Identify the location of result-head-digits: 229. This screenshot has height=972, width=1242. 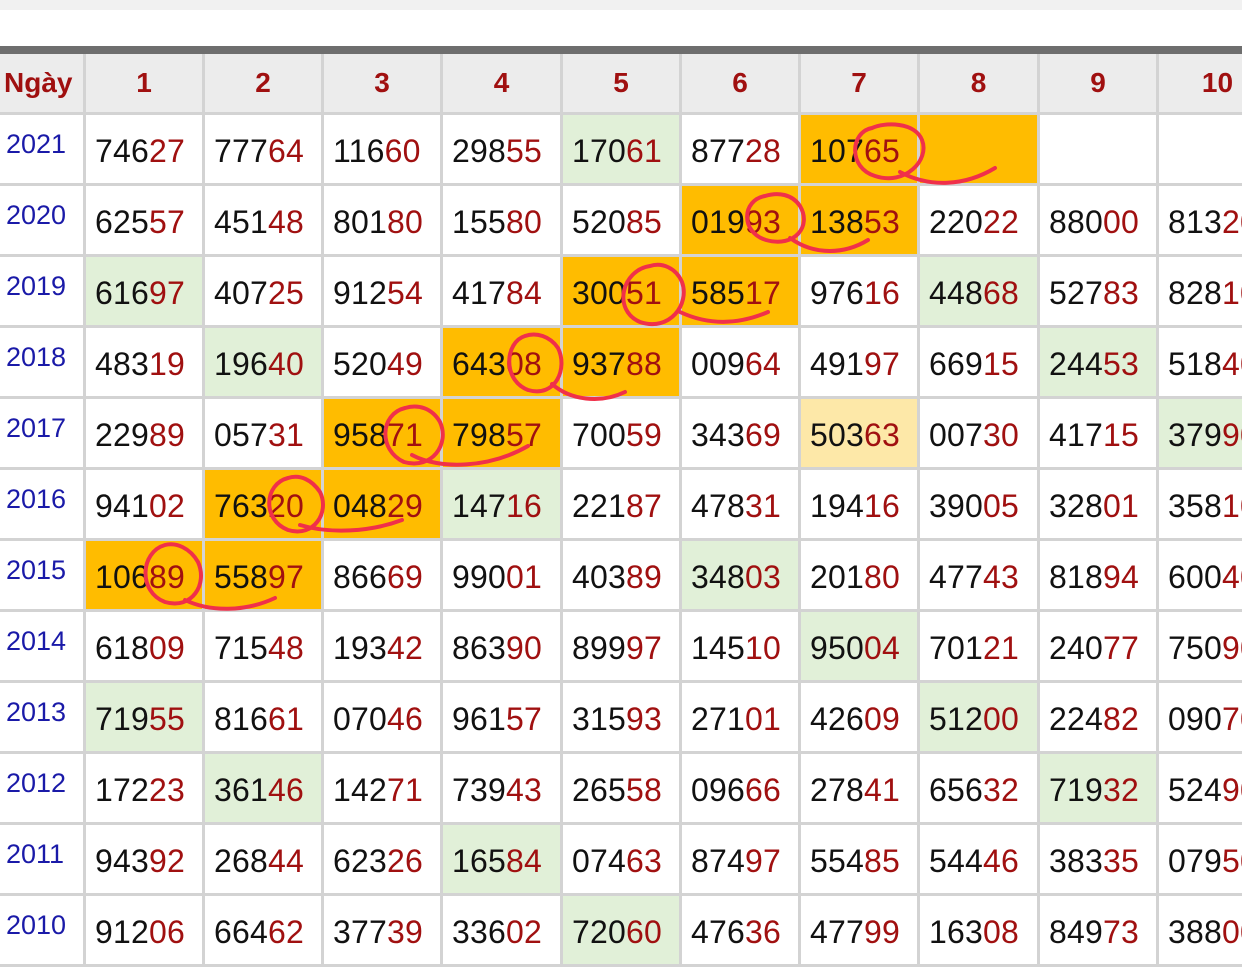
(122, 435).